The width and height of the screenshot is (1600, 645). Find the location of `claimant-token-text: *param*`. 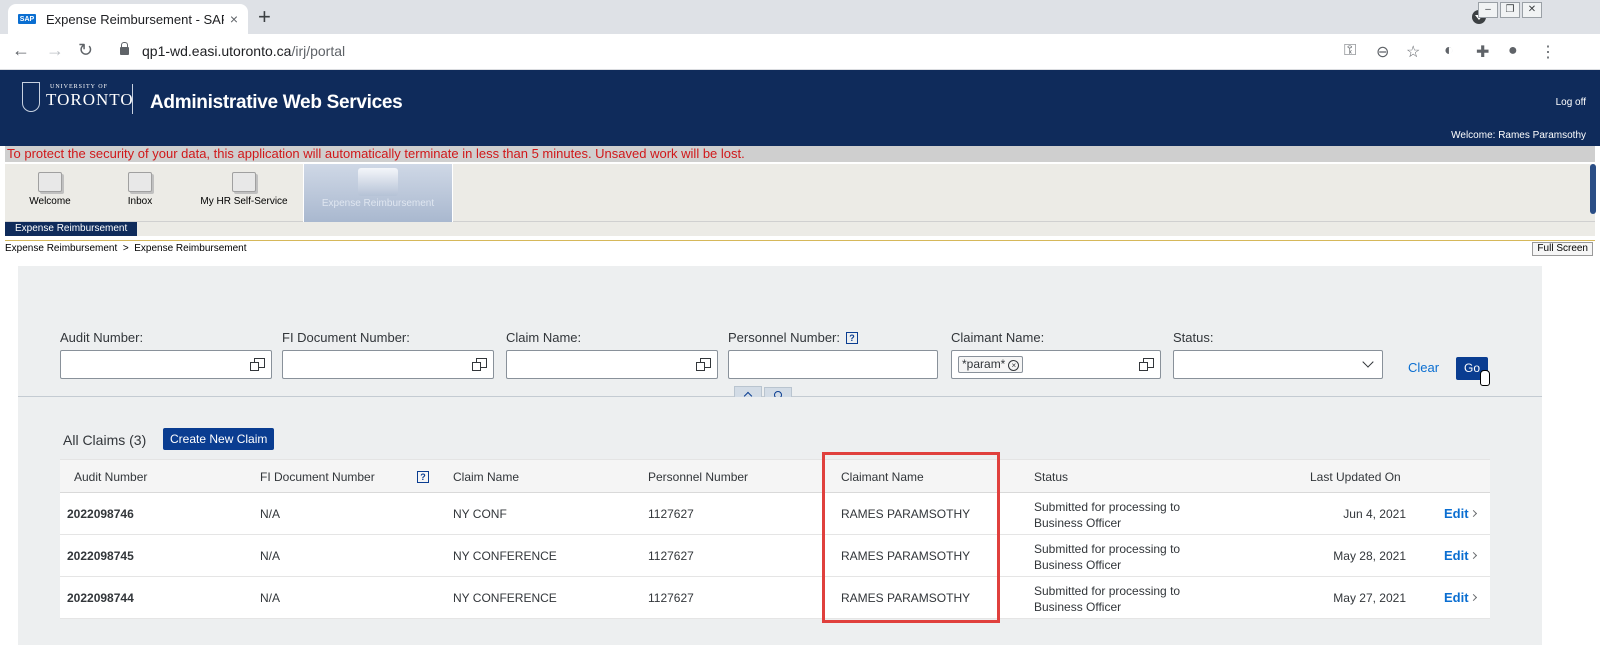

claimant-token-text: *param* is located at coordinates (984, 364).